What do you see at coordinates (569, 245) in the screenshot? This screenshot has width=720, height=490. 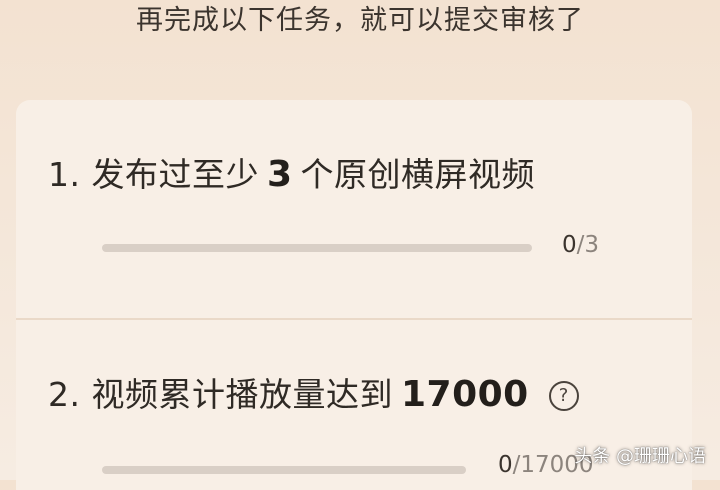 I see `task-1-progress-current: 0` at bounding box center [569, 245].